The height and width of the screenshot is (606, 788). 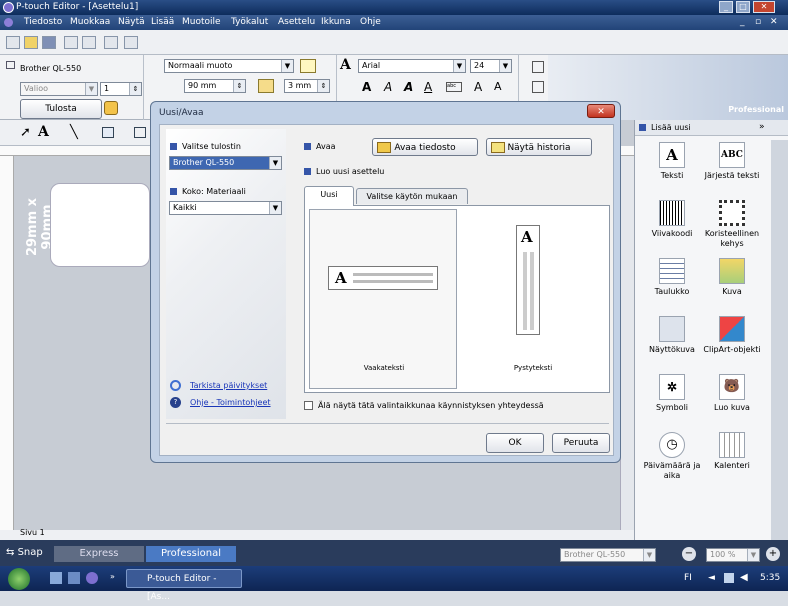 What do you see at coordinates (729, 578) in the screenshot?
I see `network-icon` at bounding box center [729, 578].